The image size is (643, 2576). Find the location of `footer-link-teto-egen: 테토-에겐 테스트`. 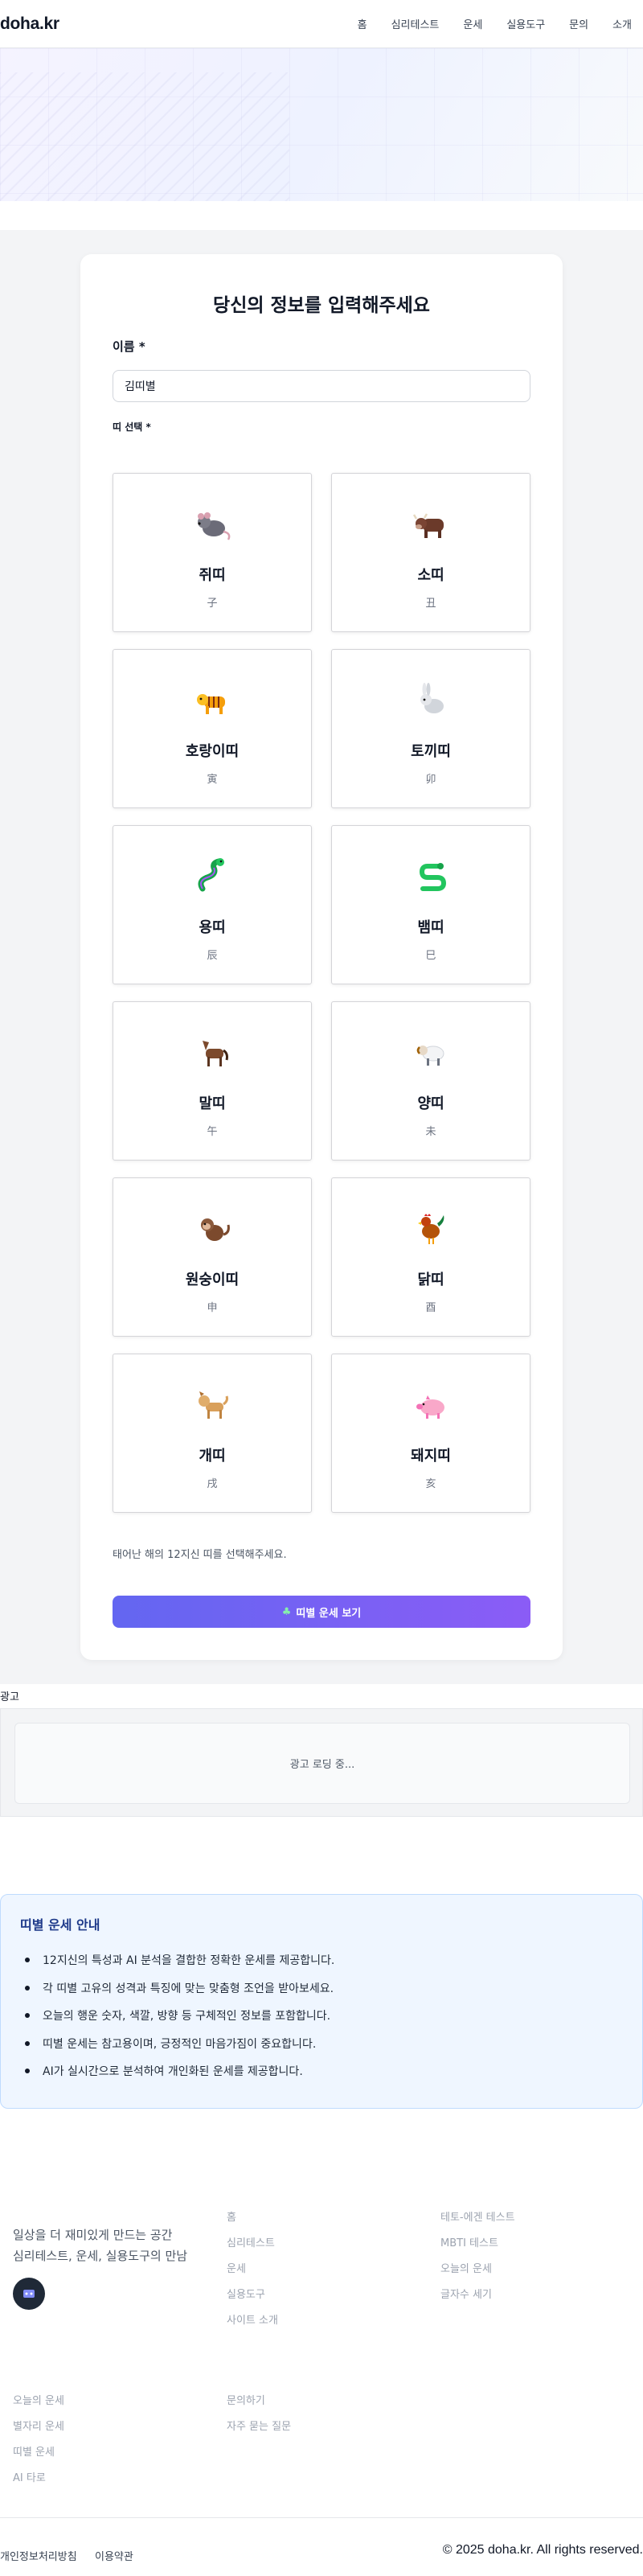

footer-link-teto-egen: 테토-에겐 테스트 is located at coordinates (477, 2216).